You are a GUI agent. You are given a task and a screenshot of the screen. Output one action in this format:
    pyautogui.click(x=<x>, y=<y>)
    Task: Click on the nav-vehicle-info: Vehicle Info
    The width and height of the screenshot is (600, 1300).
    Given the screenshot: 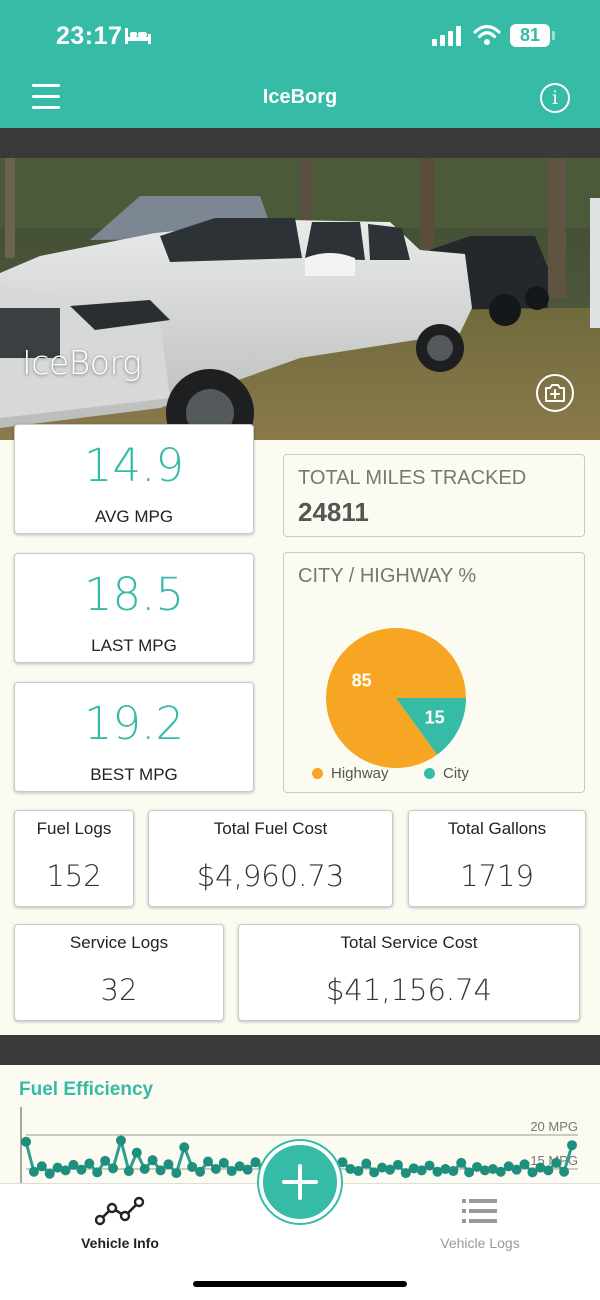 What is the action you would take?
    pyautogui.click(x=120, y=1223)
    